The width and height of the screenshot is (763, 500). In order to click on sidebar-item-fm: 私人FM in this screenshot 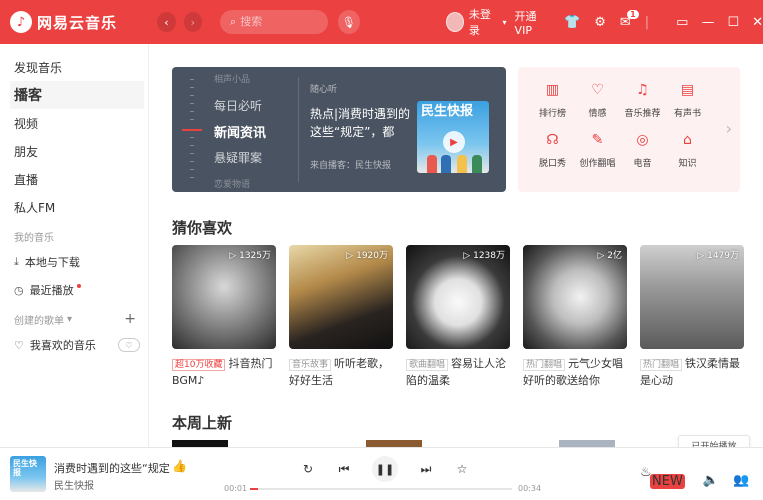, I will do `click(74, 207)`.